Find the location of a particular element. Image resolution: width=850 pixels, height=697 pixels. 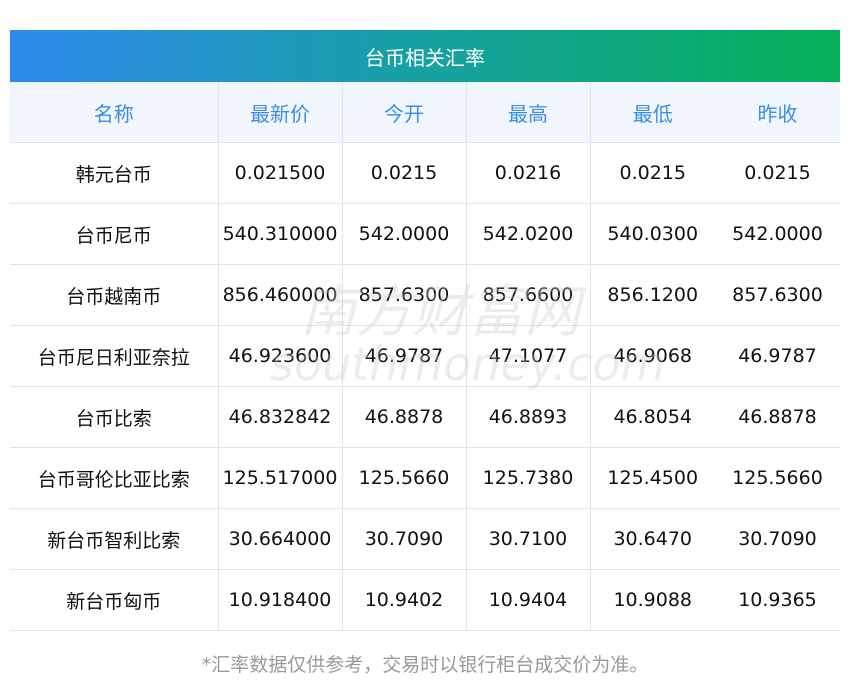

column-header: 最高 is located at coordinates (528, 112).